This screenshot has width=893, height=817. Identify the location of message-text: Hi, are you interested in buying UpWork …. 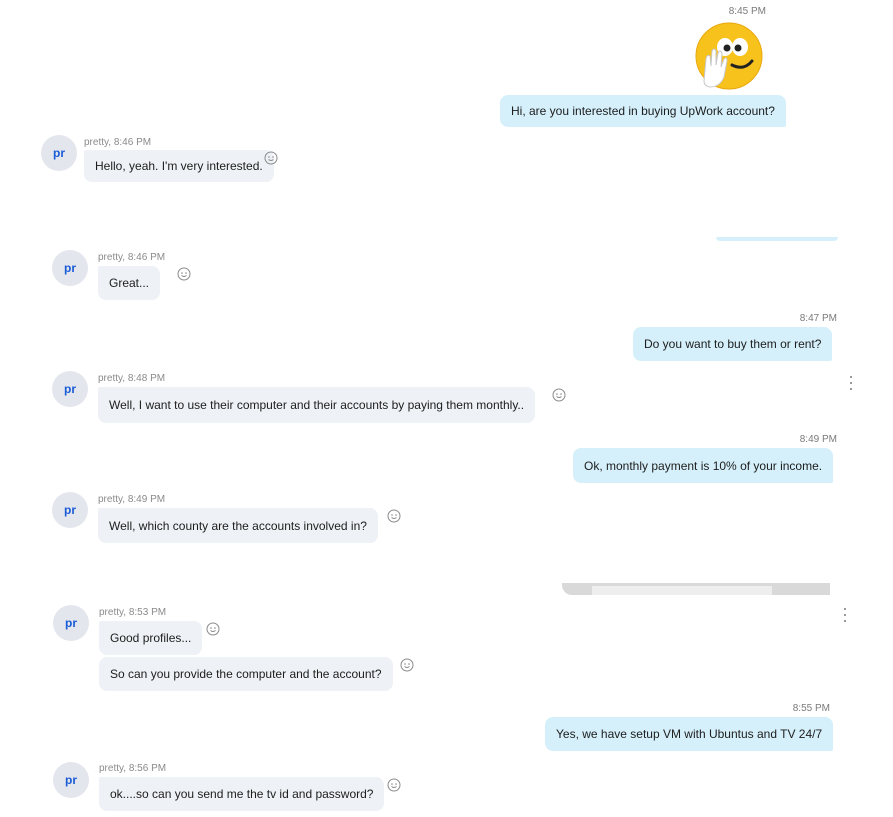
(643, 111).